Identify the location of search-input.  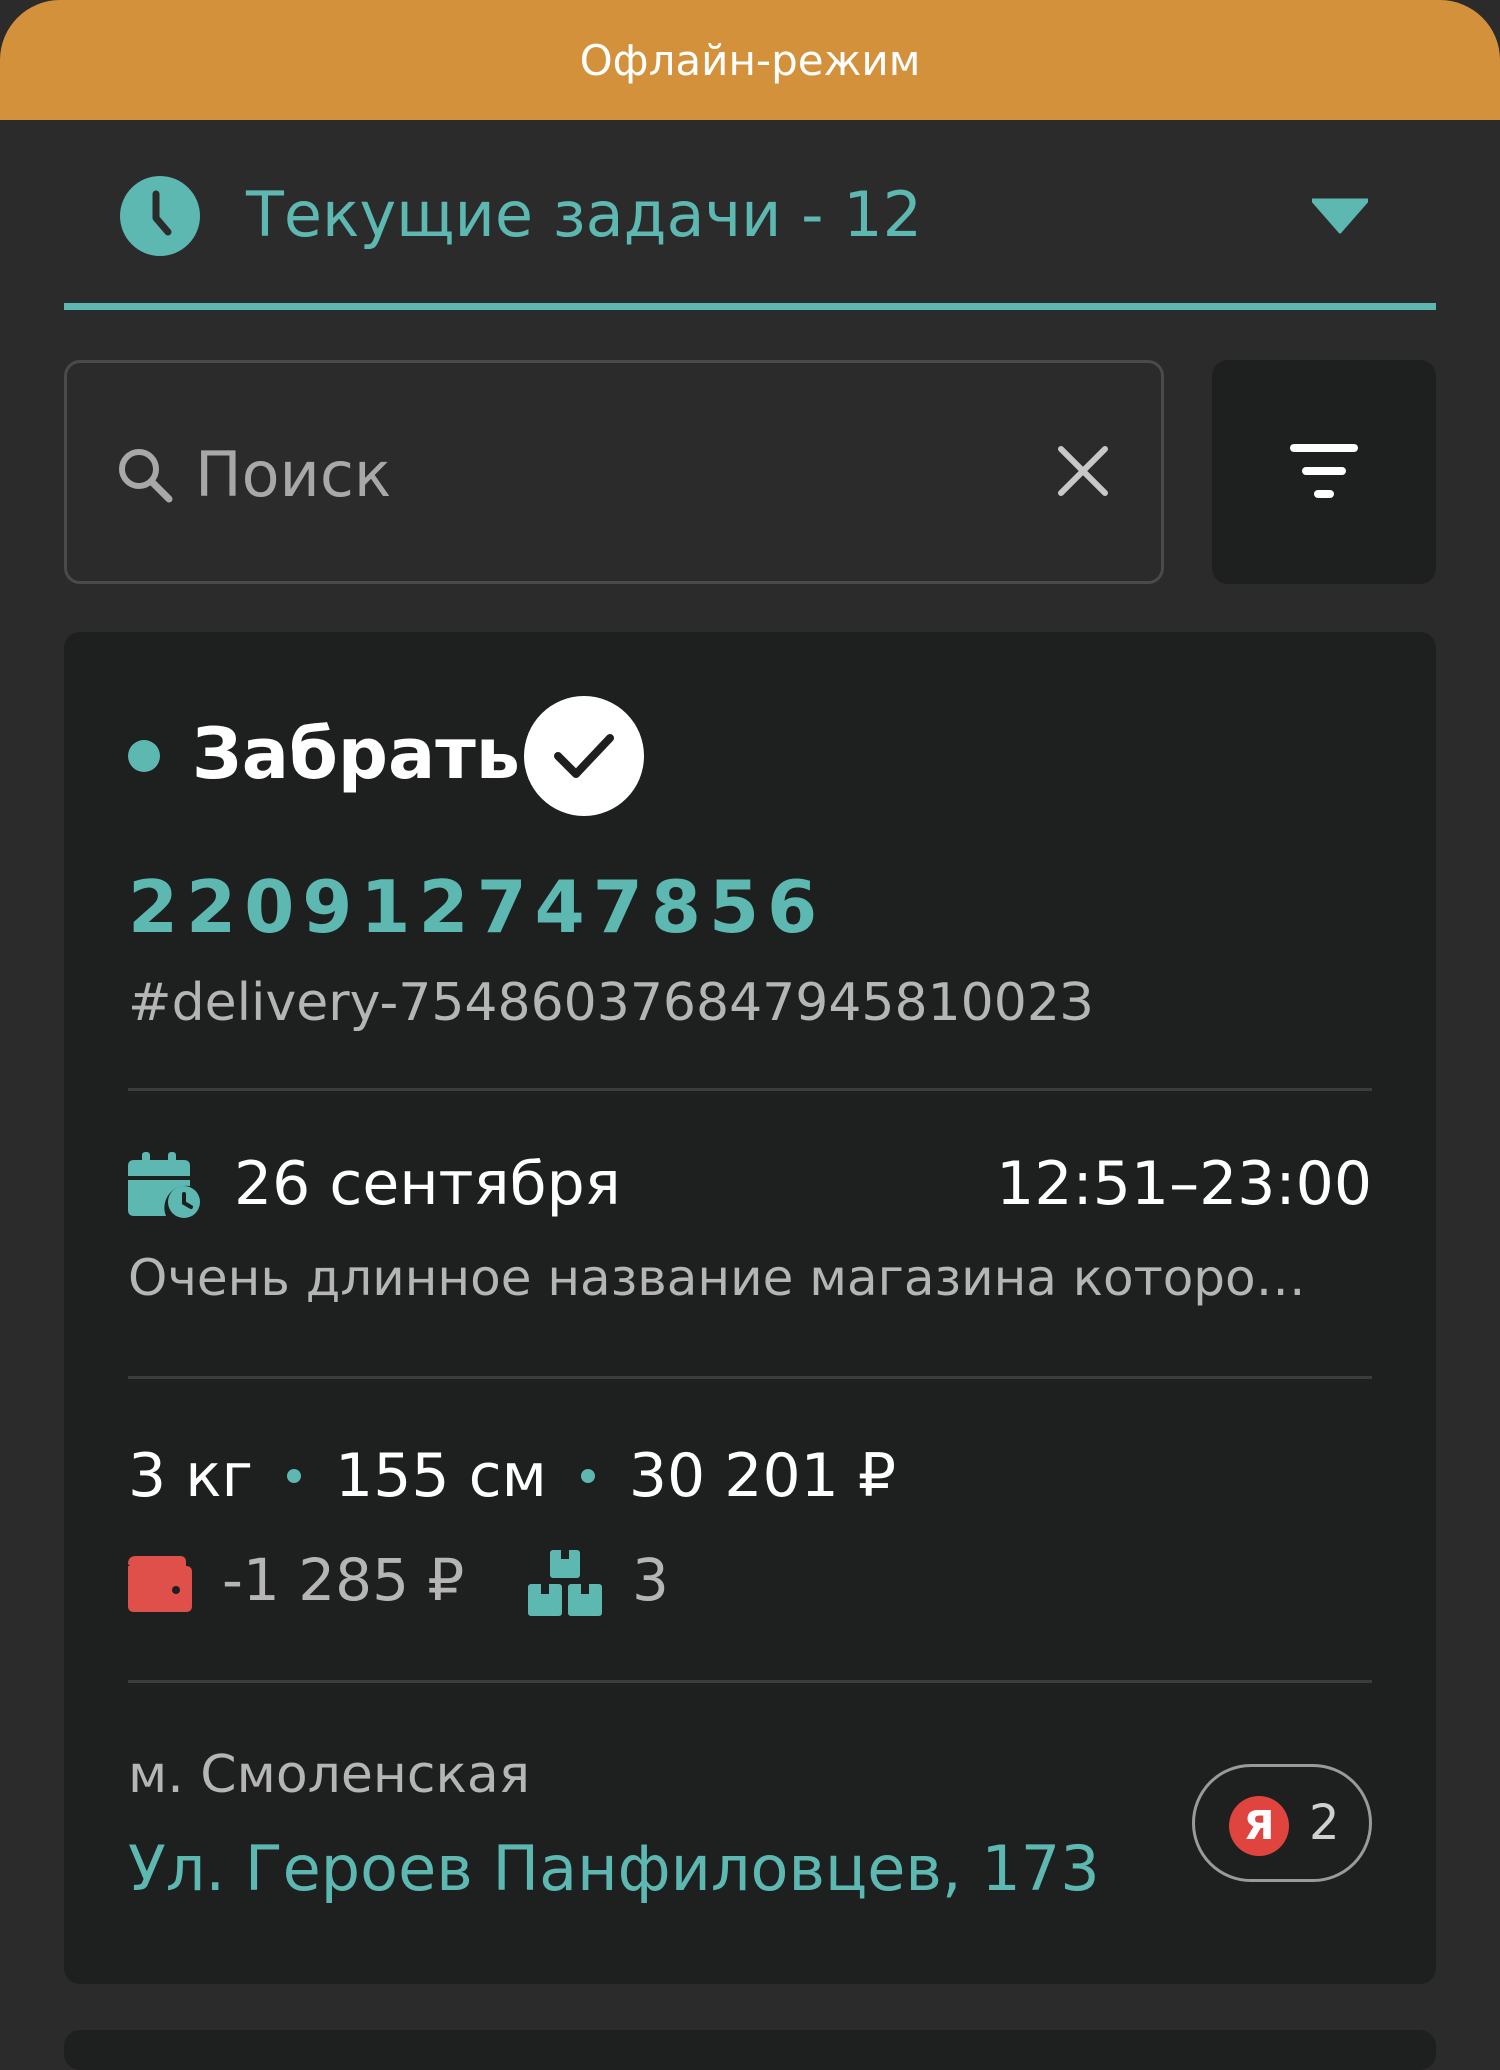
(595, 474).